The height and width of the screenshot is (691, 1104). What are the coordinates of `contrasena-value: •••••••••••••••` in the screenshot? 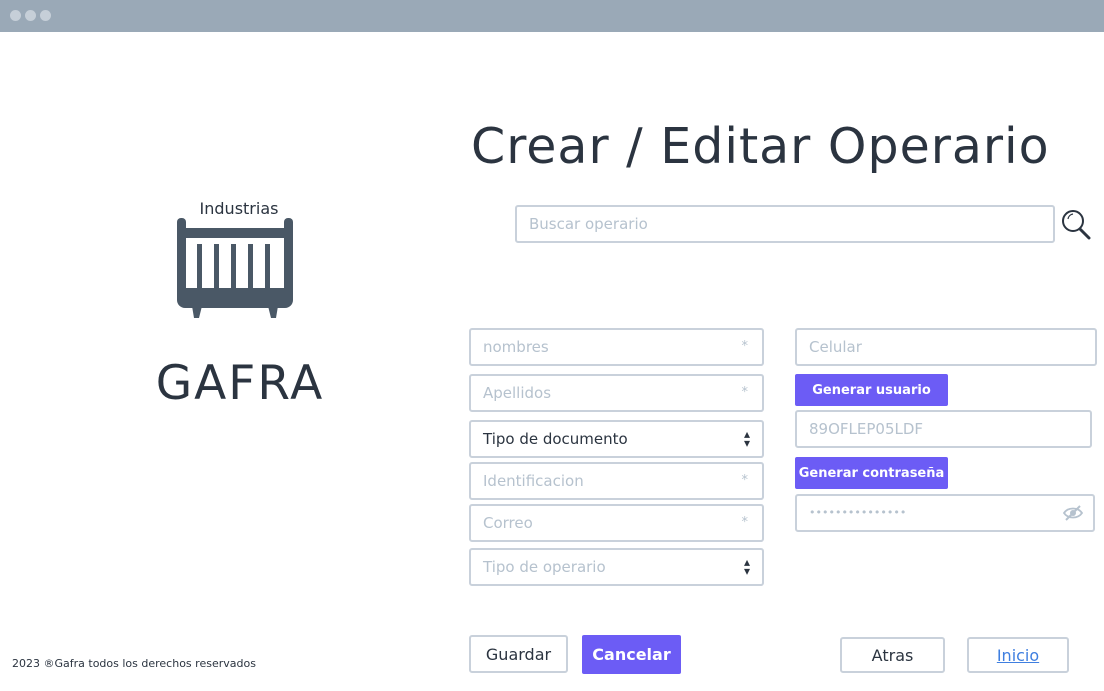 It's located at (858, 512).